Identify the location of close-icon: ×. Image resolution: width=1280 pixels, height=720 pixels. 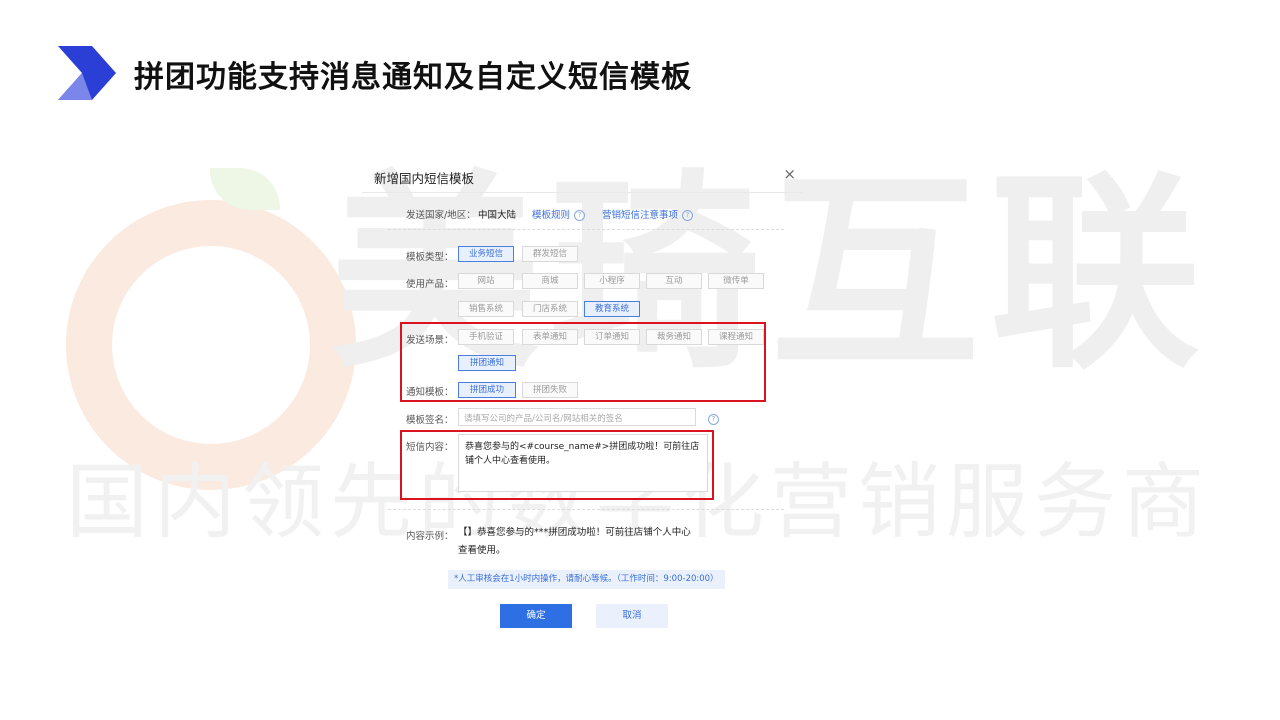
(789, 174).